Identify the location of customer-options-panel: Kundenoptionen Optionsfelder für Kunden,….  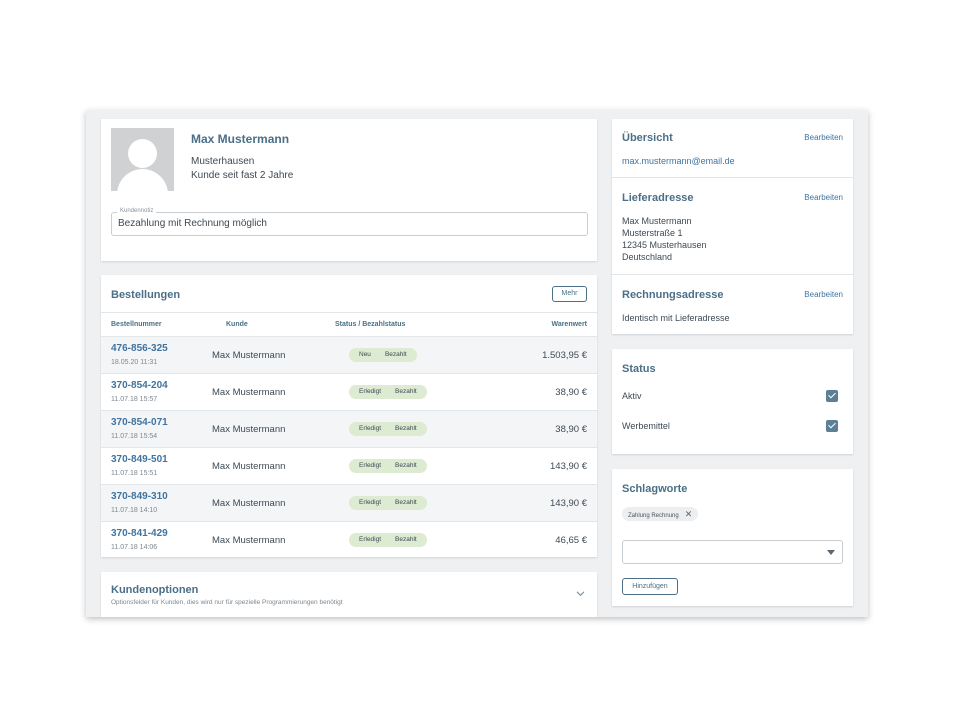
(349, 594).